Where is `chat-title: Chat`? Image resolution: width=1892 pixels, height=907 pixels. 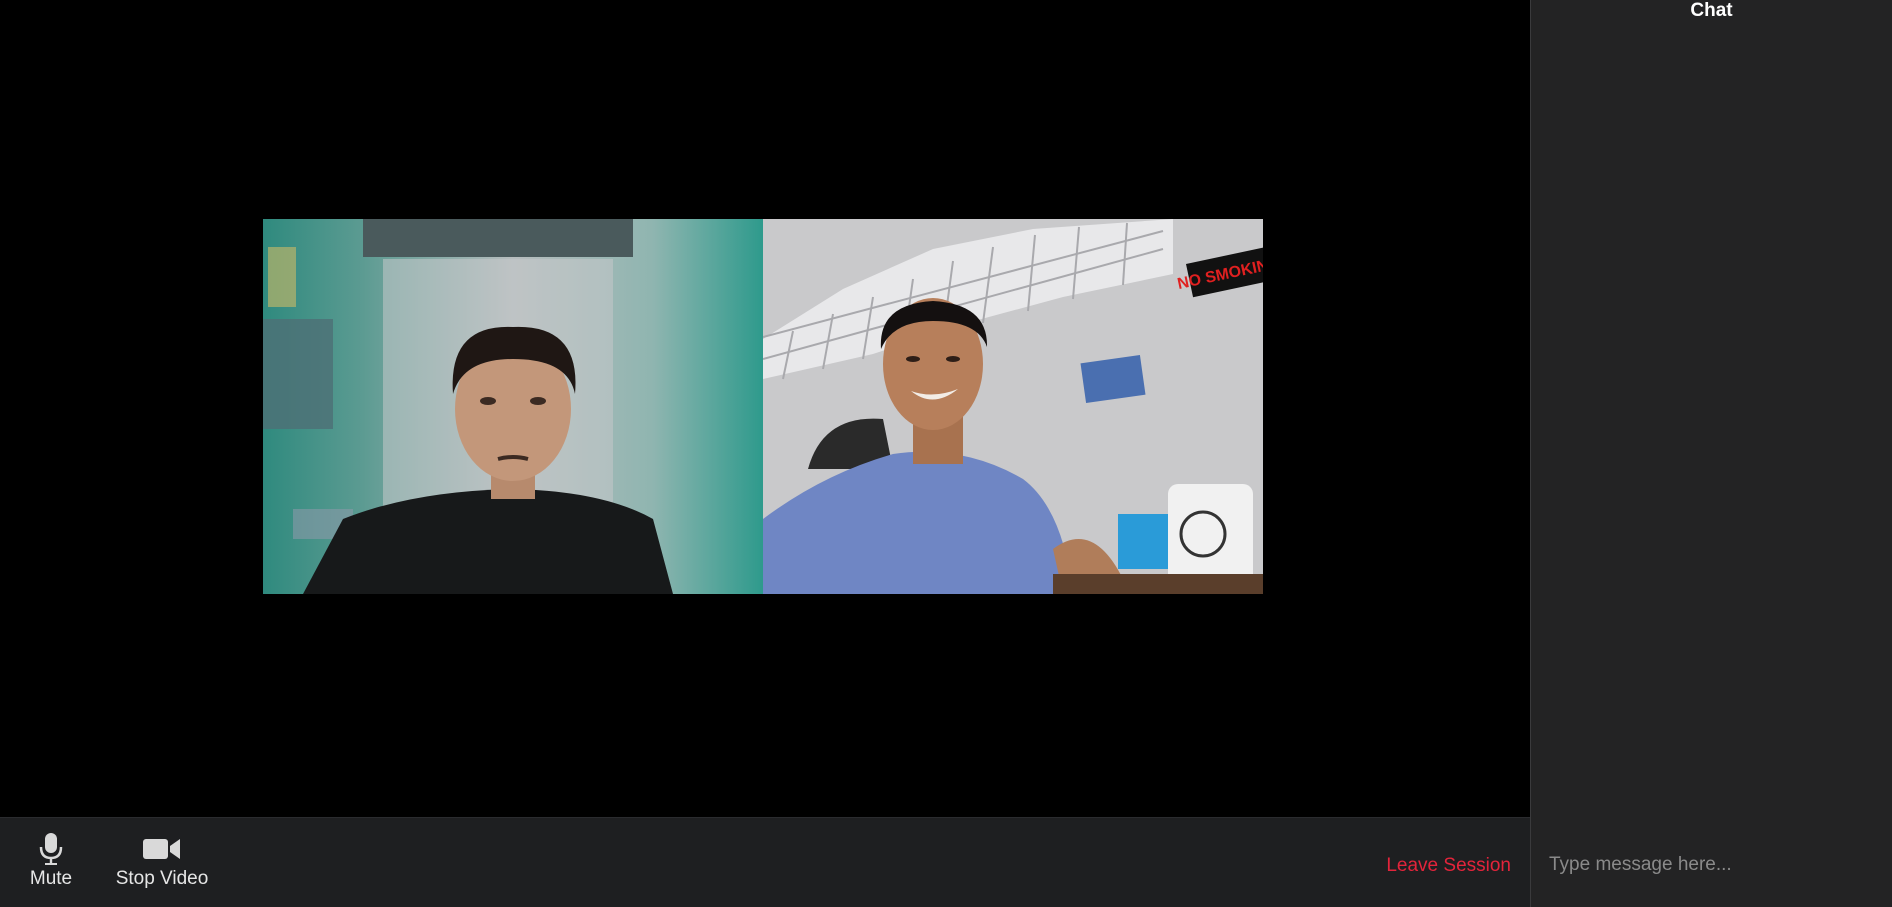 chat-title: Chat is located at coordinates (1711, 10).